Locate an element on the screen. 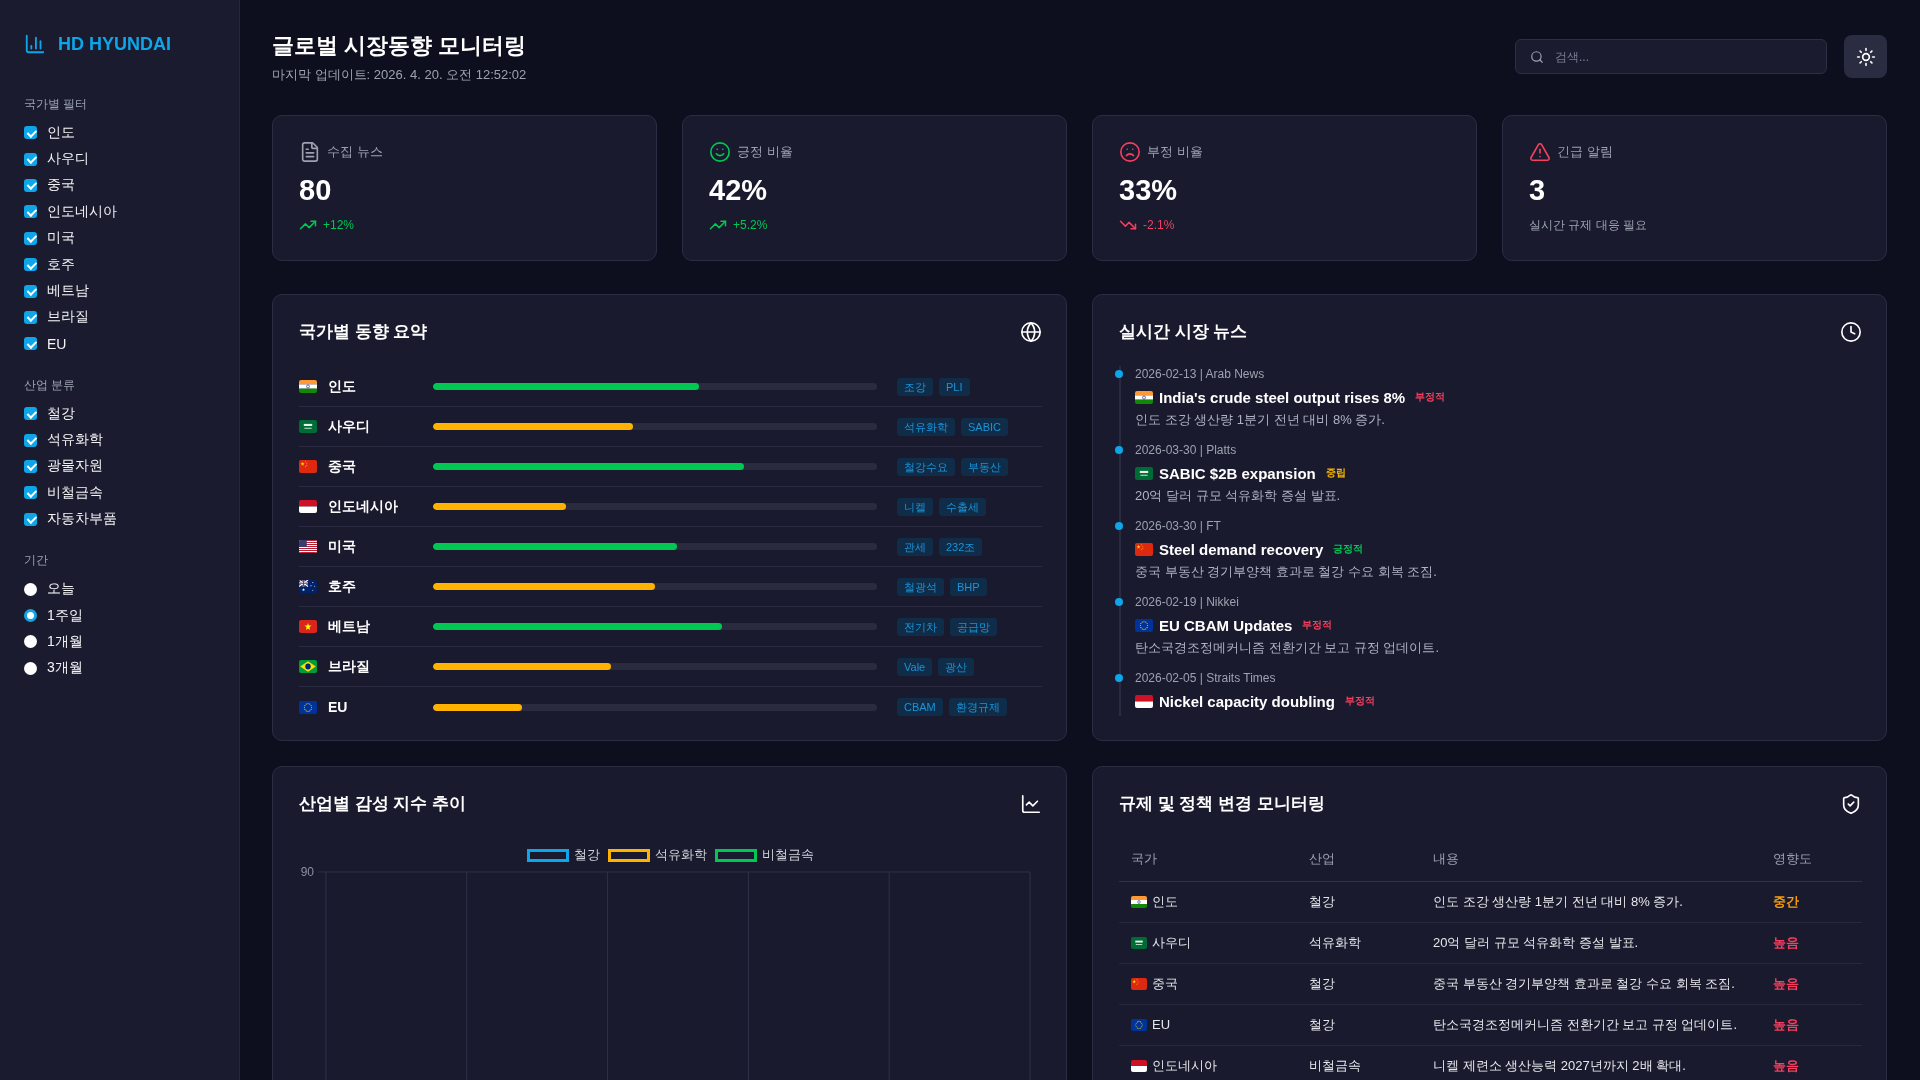 The image size is (1920, 1080). stat-label: 부정 비율 is located at coordinates (1175, 151).